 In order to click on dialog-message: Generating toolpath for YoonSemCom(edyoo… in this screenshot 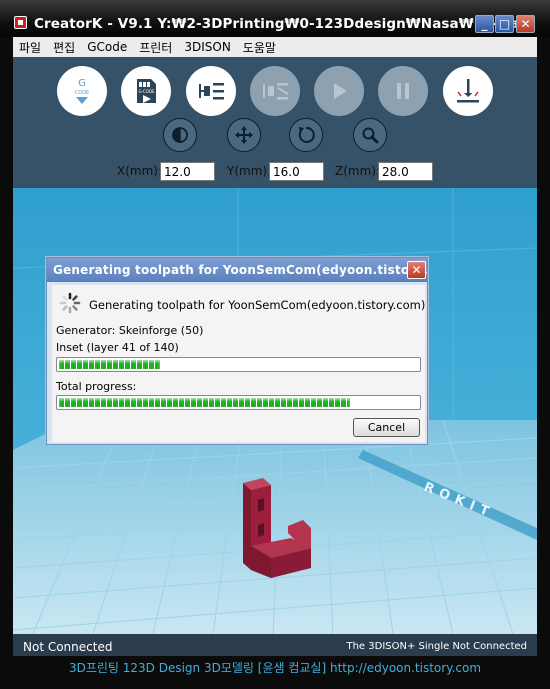, I will do `click(257, 305)`.